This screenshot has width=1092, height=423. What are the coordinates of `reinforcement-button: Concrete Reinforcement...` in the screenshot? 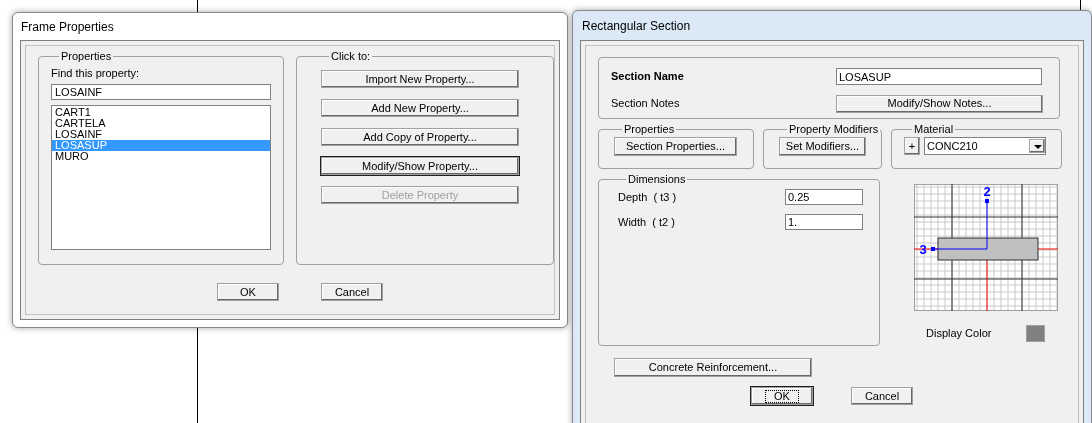 It's located at (713, 367).